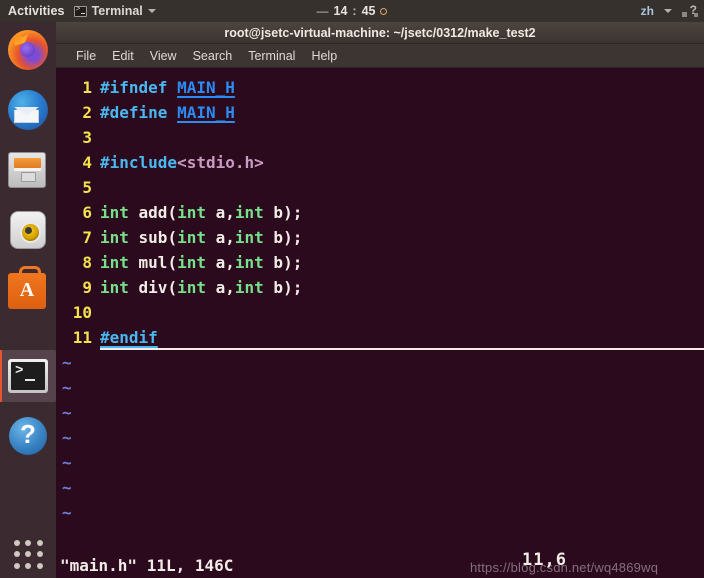  I want to click on clock-hours: 14, so click(340, 11).